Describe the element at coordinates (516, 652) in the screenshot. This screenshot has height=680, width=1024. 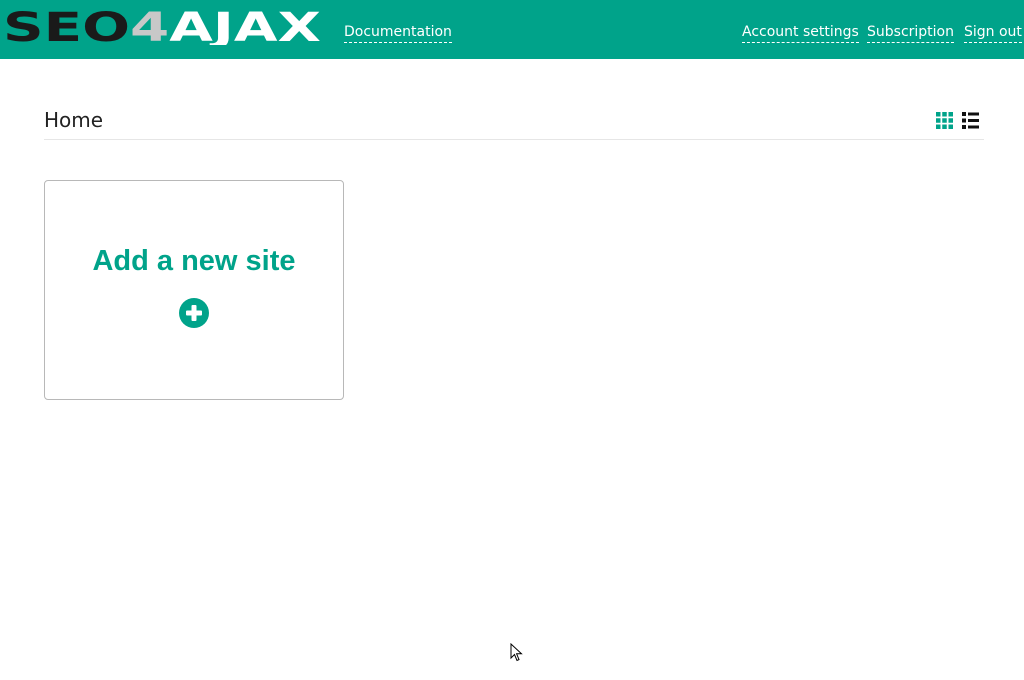
I see `mouse-cursor-icon` at that location.